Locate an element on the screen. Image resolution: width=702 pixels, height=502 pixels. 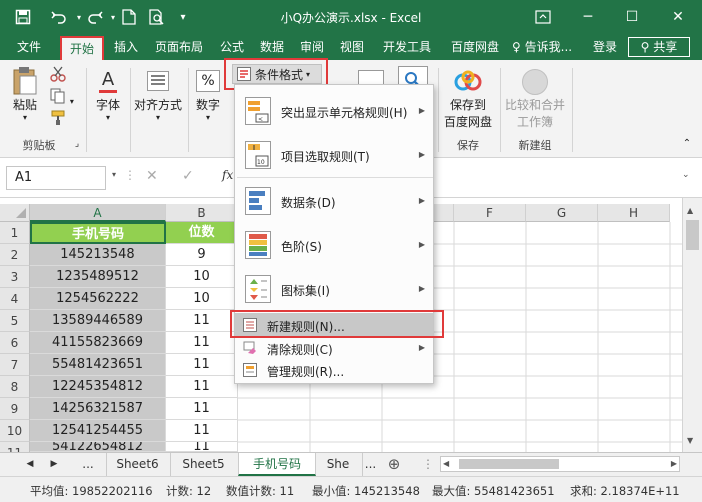
scroll-right-icon: ▶ is located at coordinates (674, 464).